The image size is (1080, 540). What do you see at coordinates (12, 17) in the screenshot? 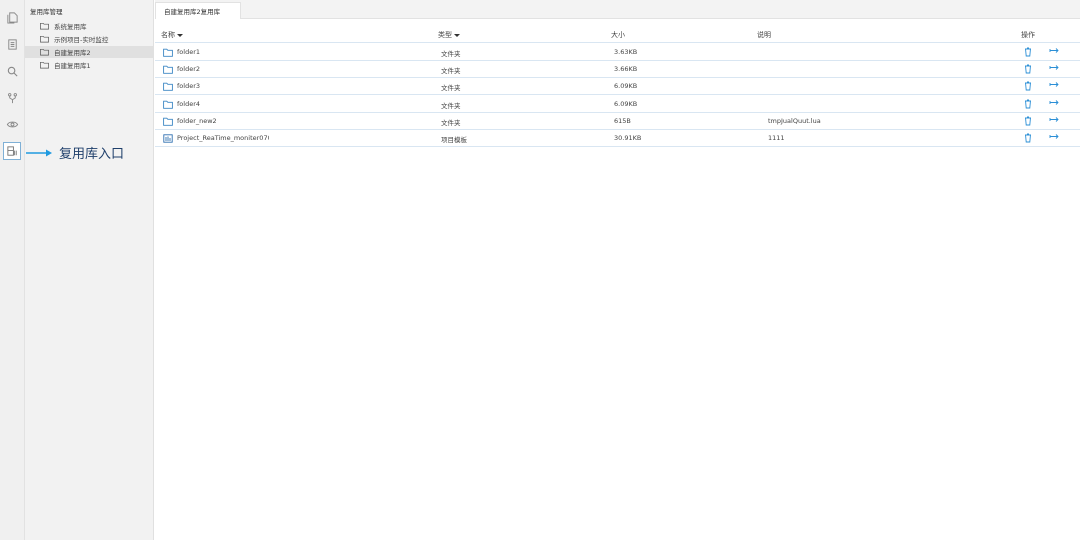
I see `explorer-icon` at bounding box center [12, 17].